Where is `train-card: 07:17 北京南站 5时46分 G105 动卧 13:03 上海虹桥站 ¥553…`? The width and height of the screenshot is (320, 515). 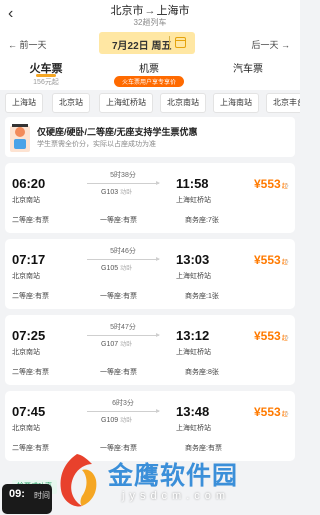 train-card: 07:17 北京南站 5时46分 G105 动卧 13:03 上海虹桥站 ¥553… is located at coordinates (150, 274).